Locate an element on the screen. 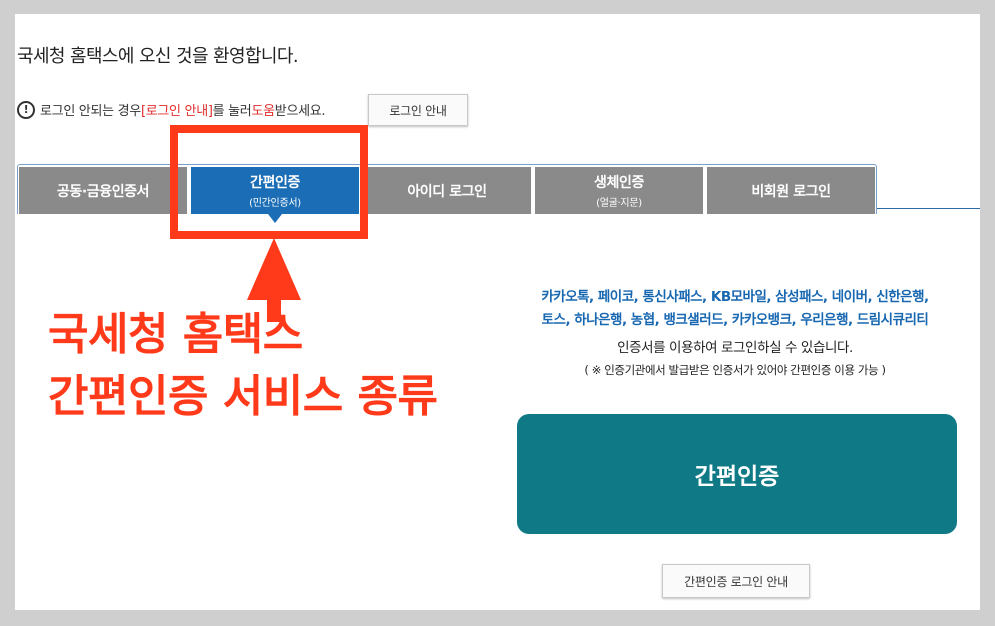 The height and width of the screenshot is (626, 995). annotation-line-1: 국세청 홈택스 is located at coordinates (175, 334).